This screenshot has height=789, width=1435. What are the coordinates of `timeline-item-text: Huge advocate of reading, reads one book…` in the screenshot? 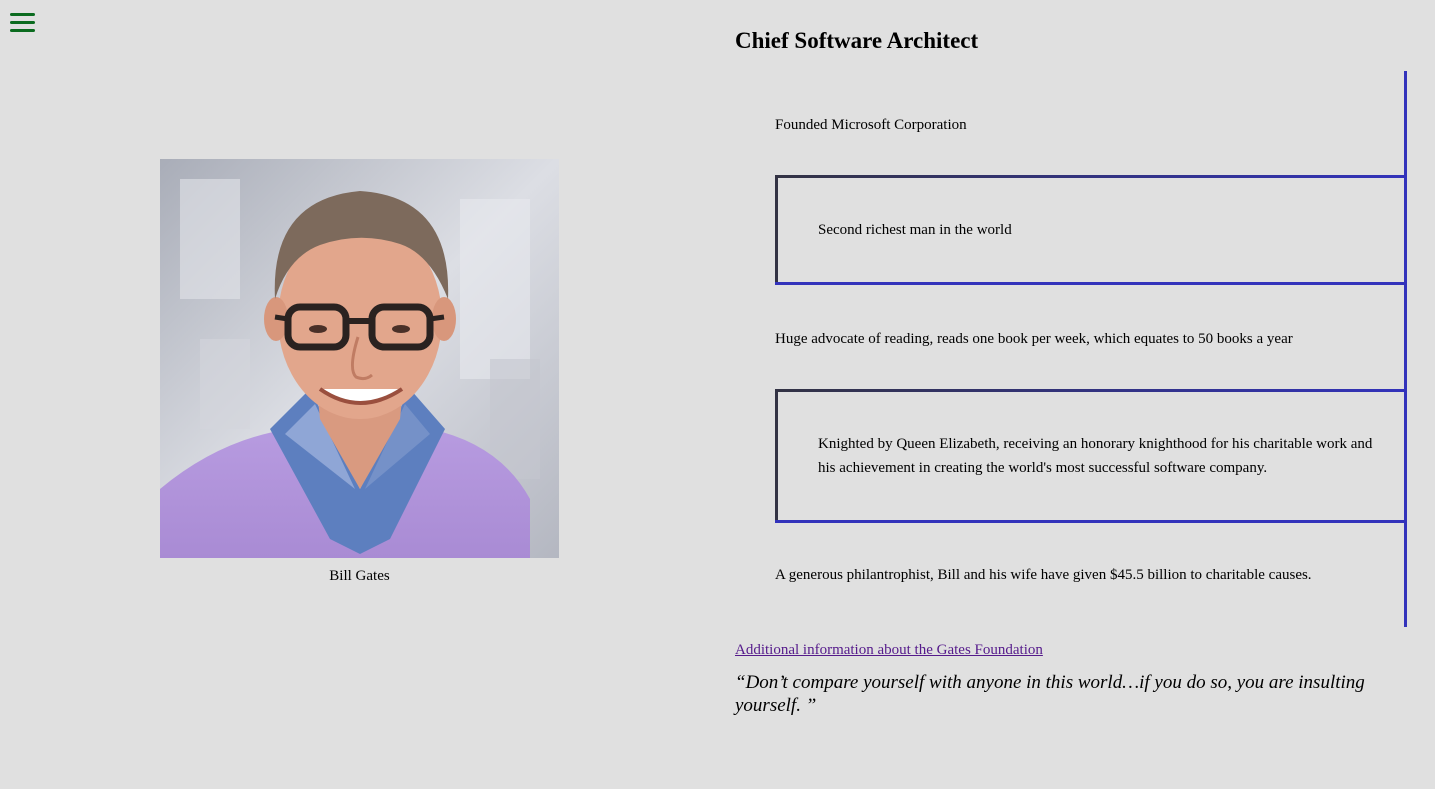 It's located at (1034, 338).